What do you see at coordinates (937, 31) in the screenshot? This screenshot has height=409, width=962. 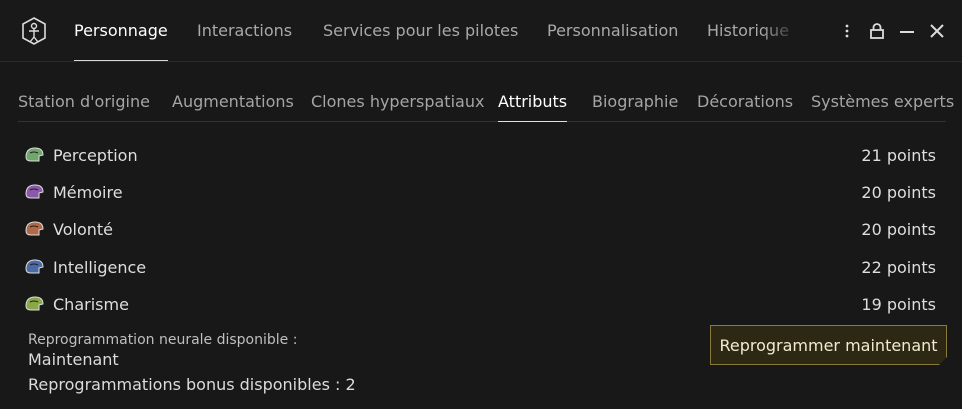 I see `close-icon` at bounding box center [937, 31].